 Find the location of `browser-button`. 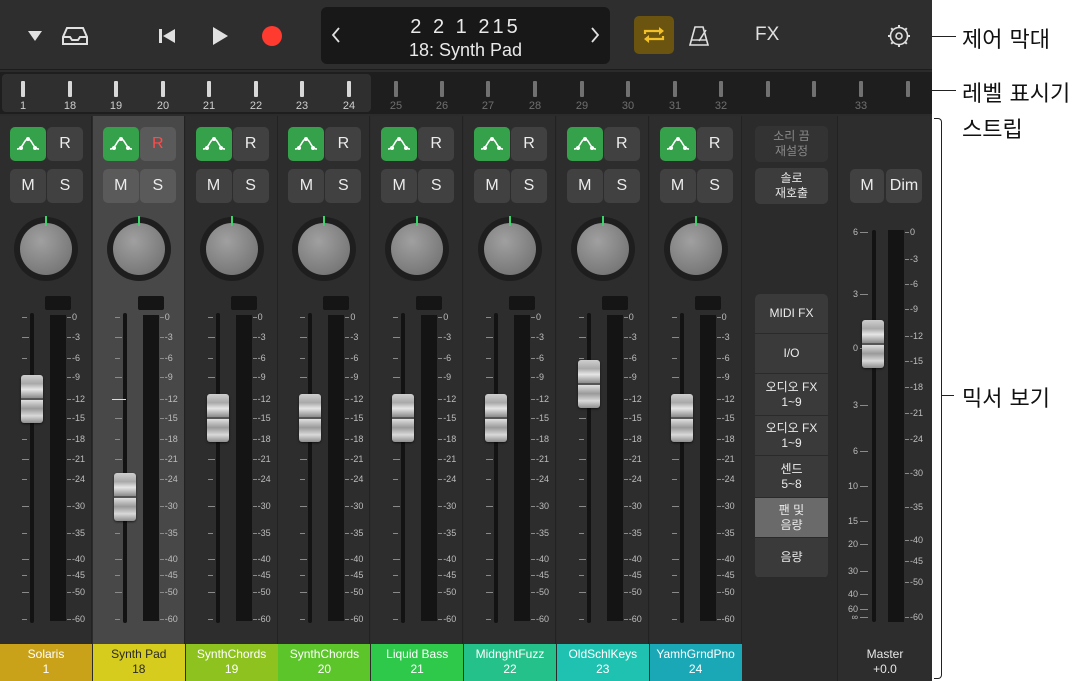

browser-button is located at coordinates (75, 36).